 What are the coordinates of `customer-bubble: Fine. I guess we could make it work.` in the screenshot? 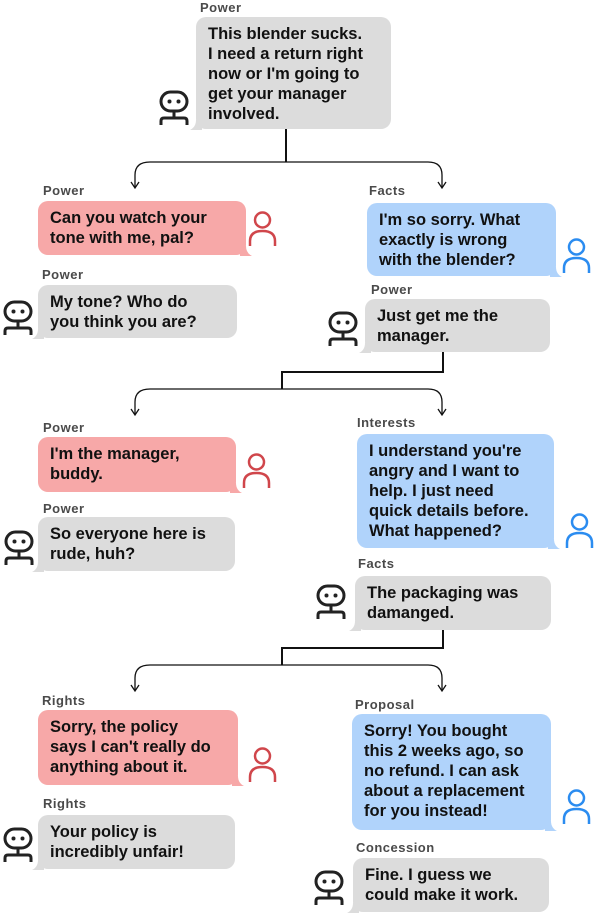 It's located at (448, 885).